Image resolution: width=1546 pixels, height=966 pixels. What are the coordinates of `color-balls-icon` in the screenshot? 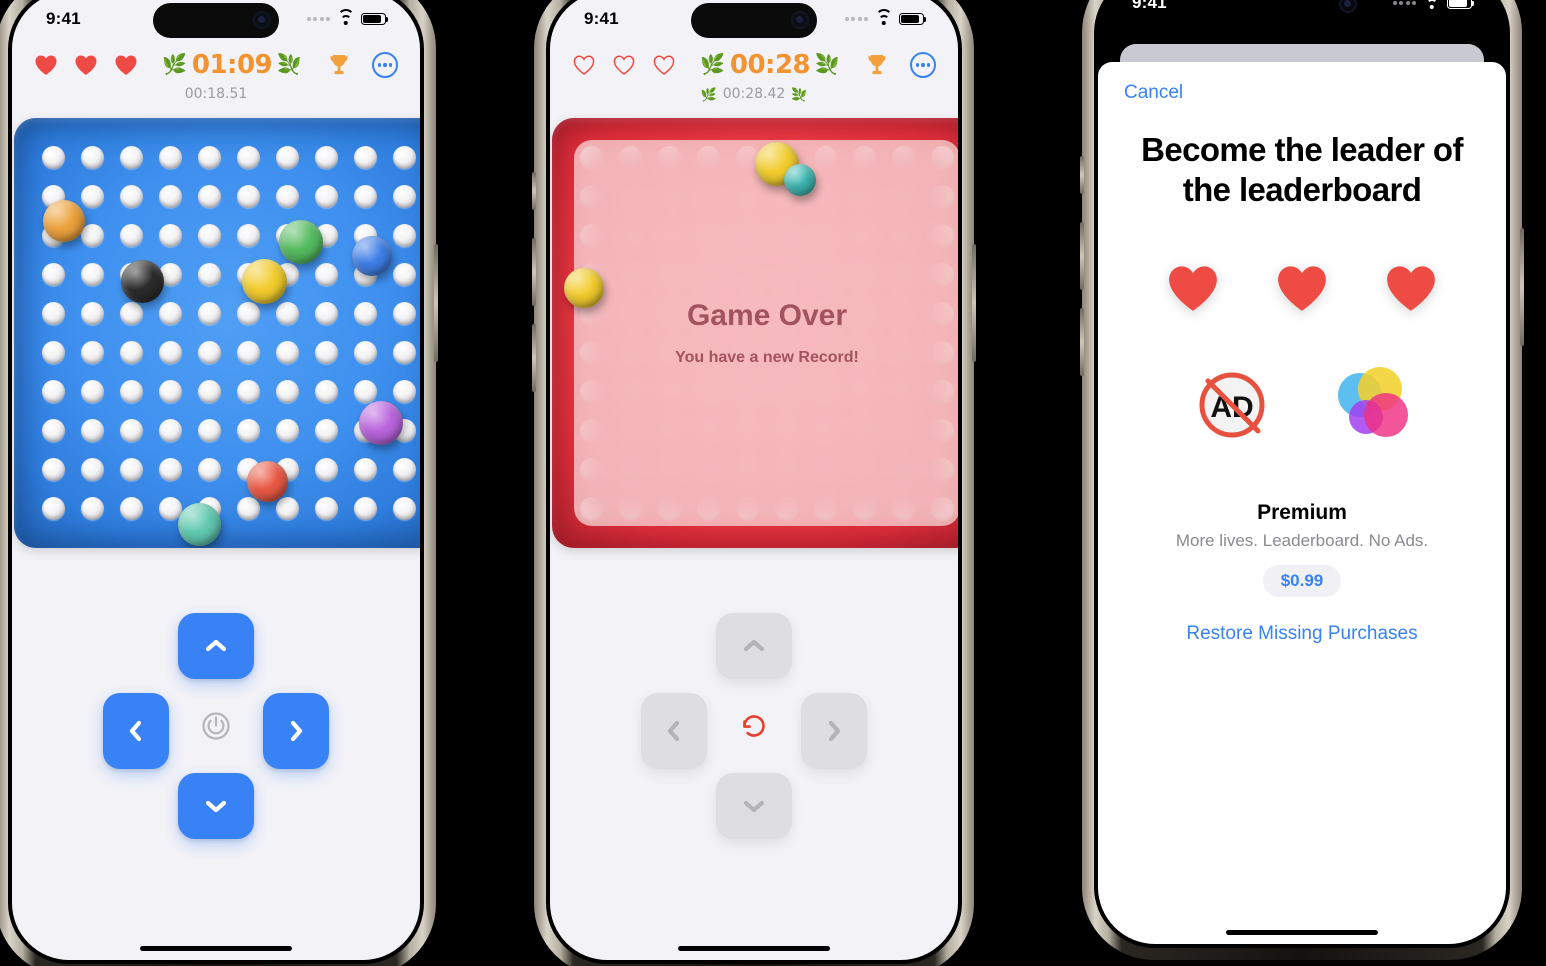 It's located at (1372, 403).